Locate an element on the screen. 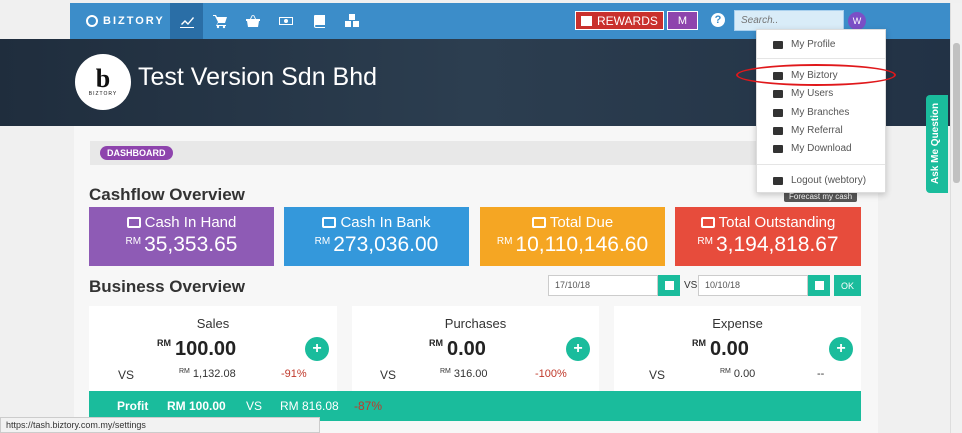 The width and height of the screenshot is (962, 433). stat-total-outstanding: Total Outstanding RM 3,194,818.67 is located at coordinates (768, 236).